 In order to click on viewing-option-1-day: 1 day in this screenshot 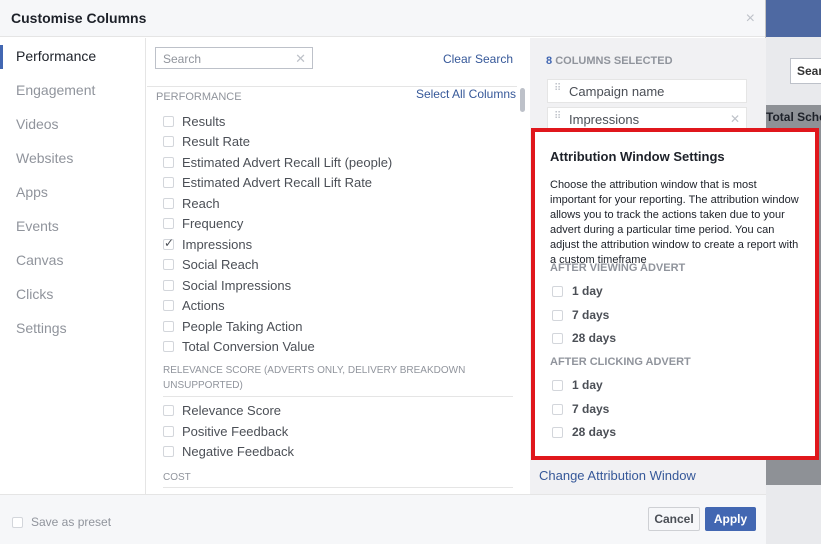, I will do `click(577, 291)`.